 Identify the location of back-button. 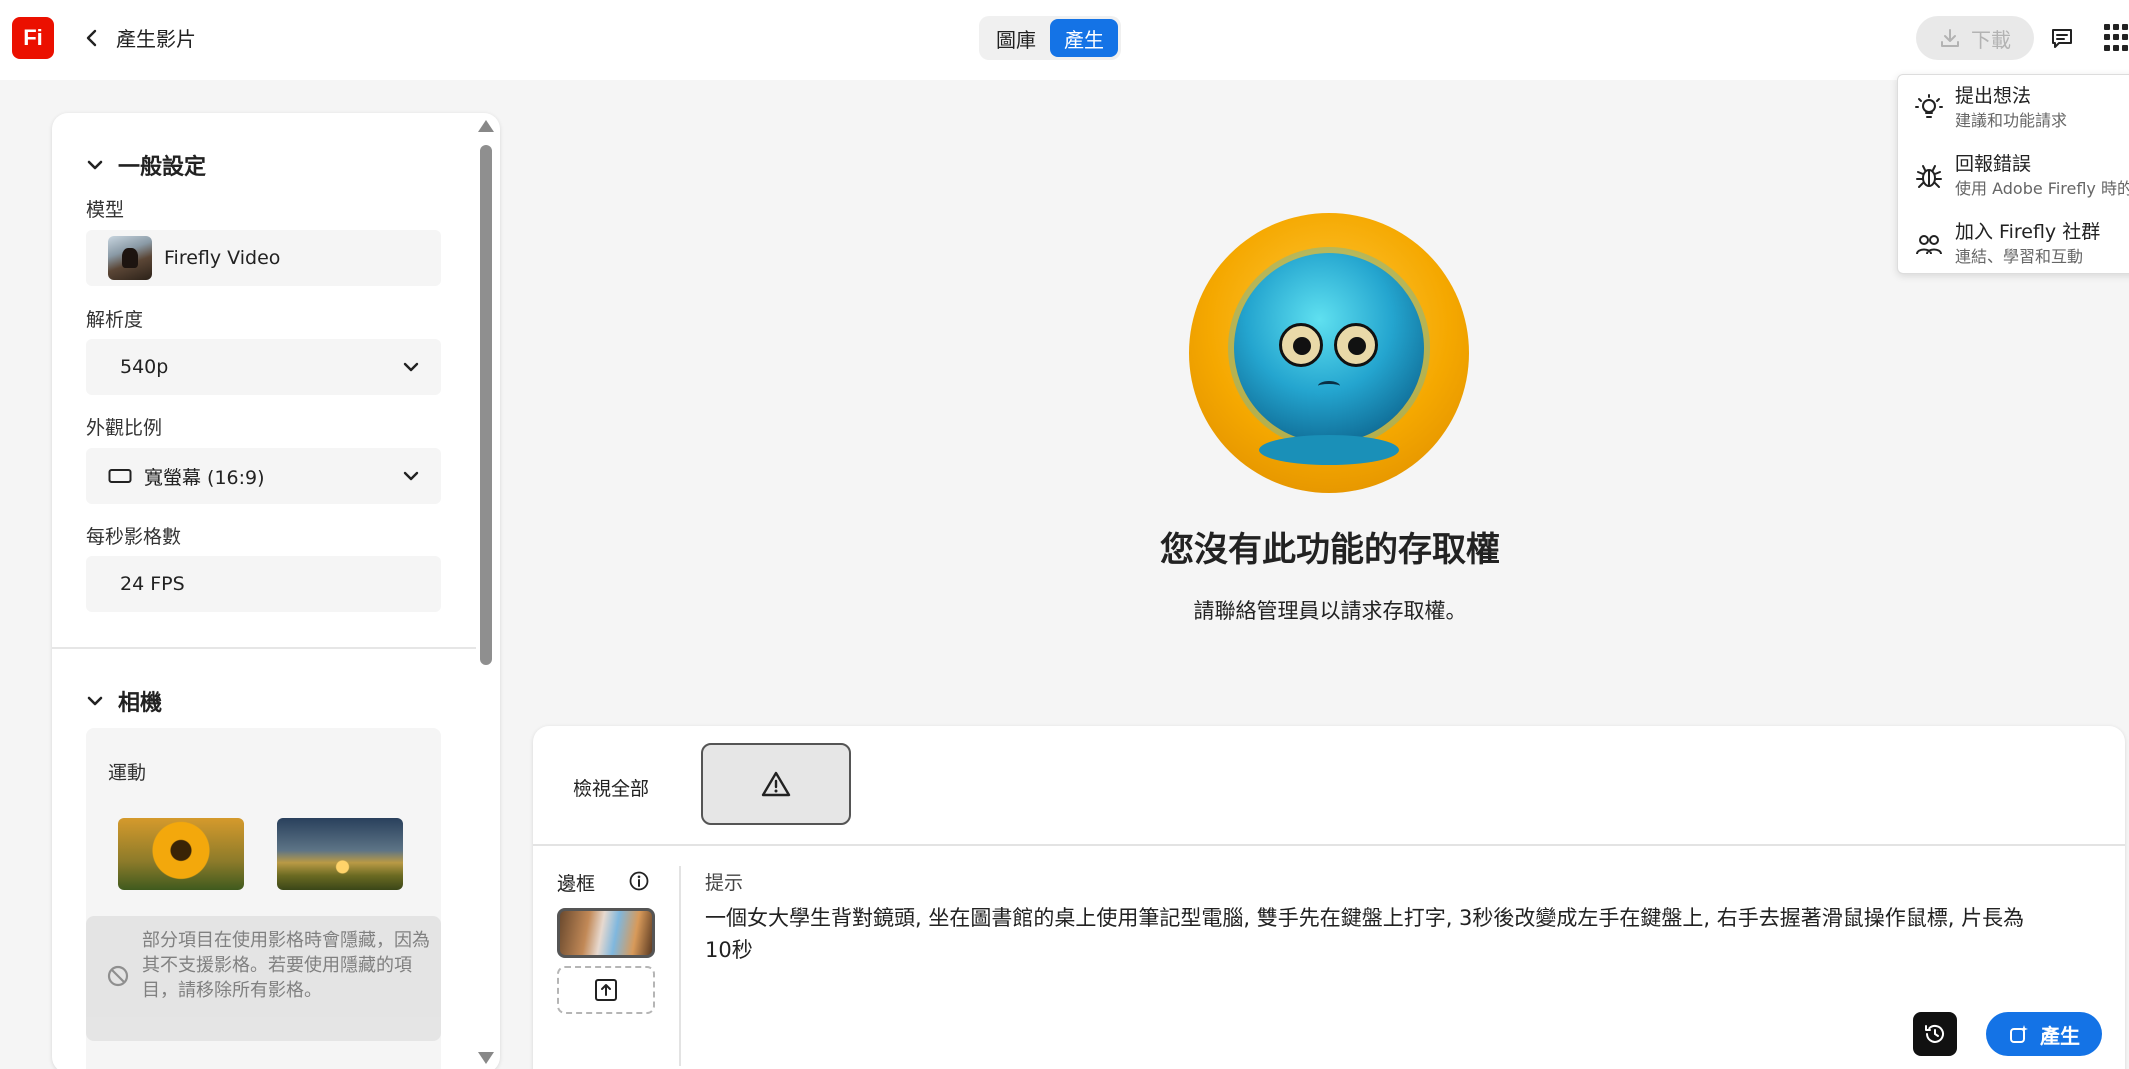
(92, 38).